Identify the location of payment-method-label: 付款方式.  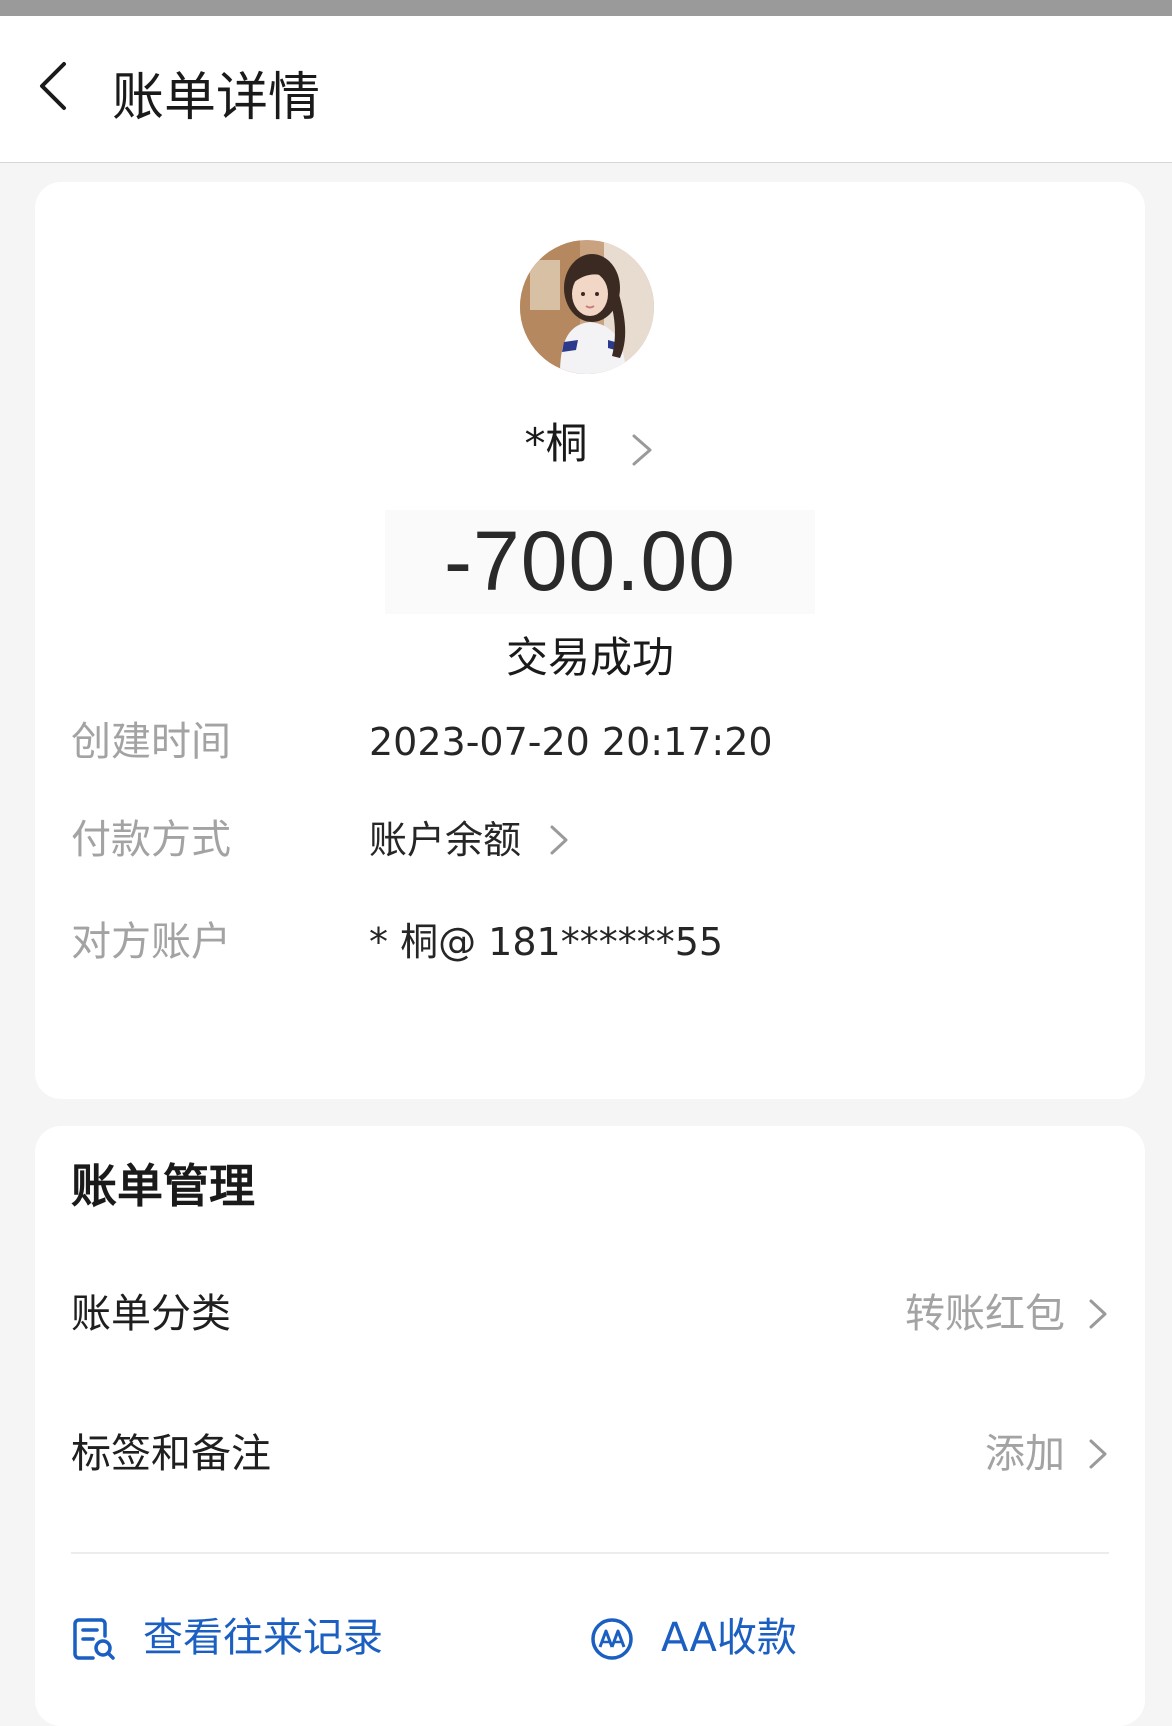
(151, 840).